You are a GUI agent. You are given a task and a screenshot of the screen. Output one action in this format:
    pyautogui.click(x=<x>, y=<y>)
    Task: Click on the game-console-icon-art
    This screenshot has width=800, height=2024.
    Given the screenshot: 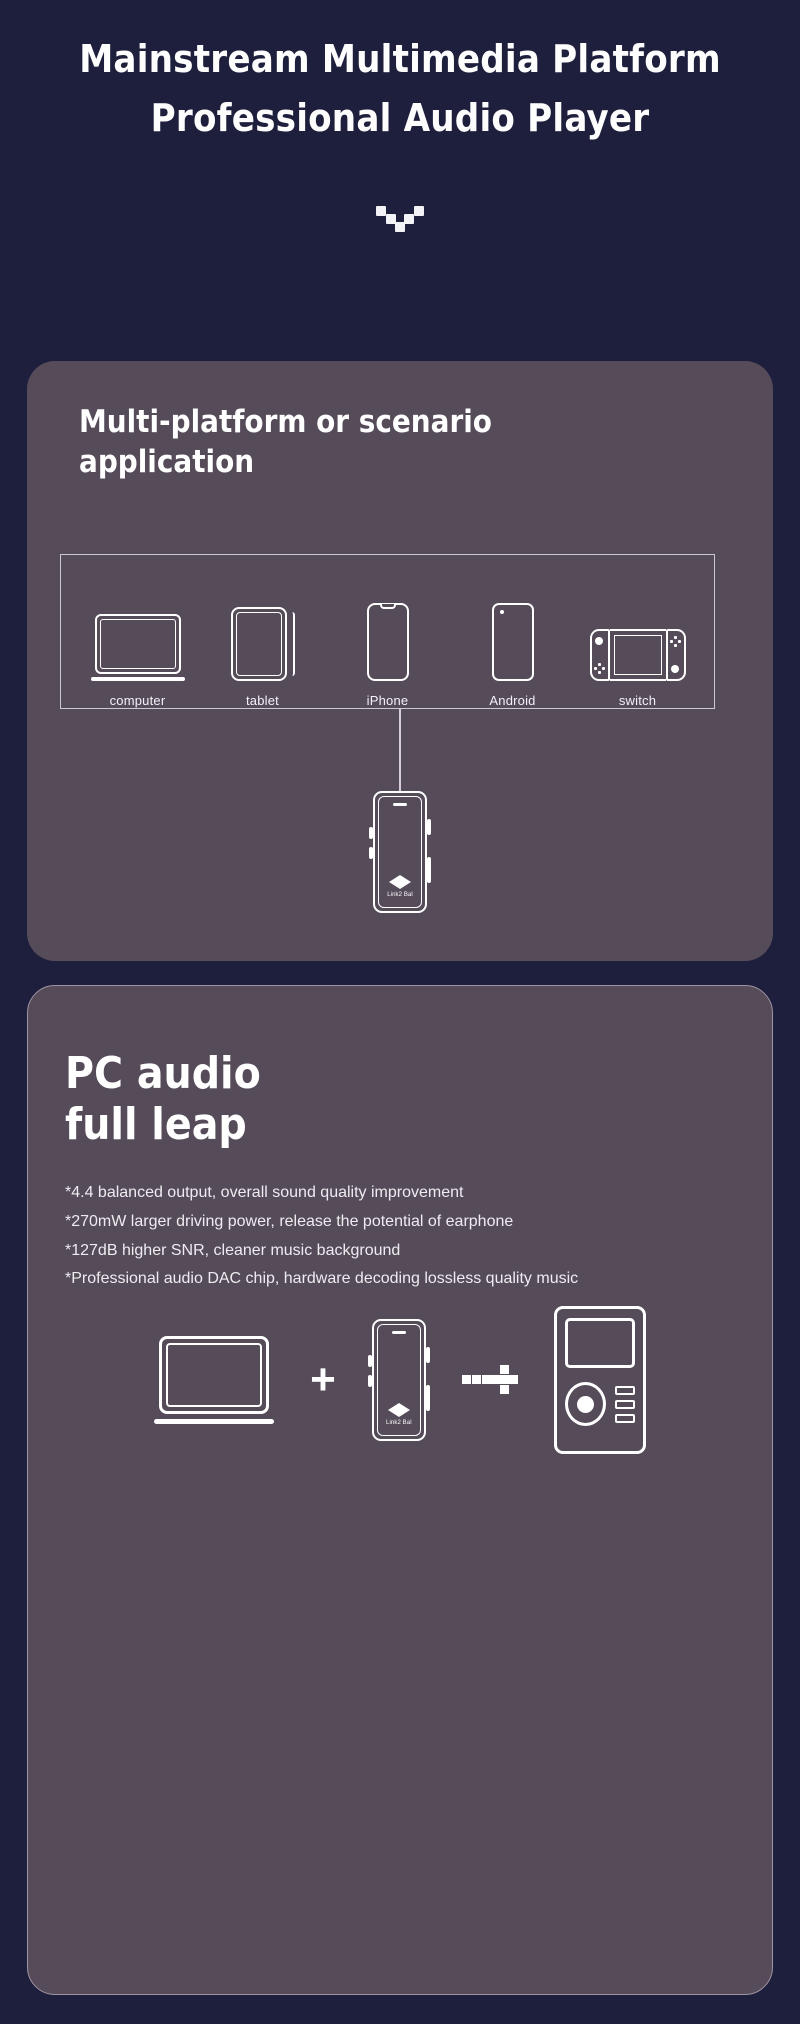 What is the action you would take?
    pyautogui.click(x=638, y=640)
    